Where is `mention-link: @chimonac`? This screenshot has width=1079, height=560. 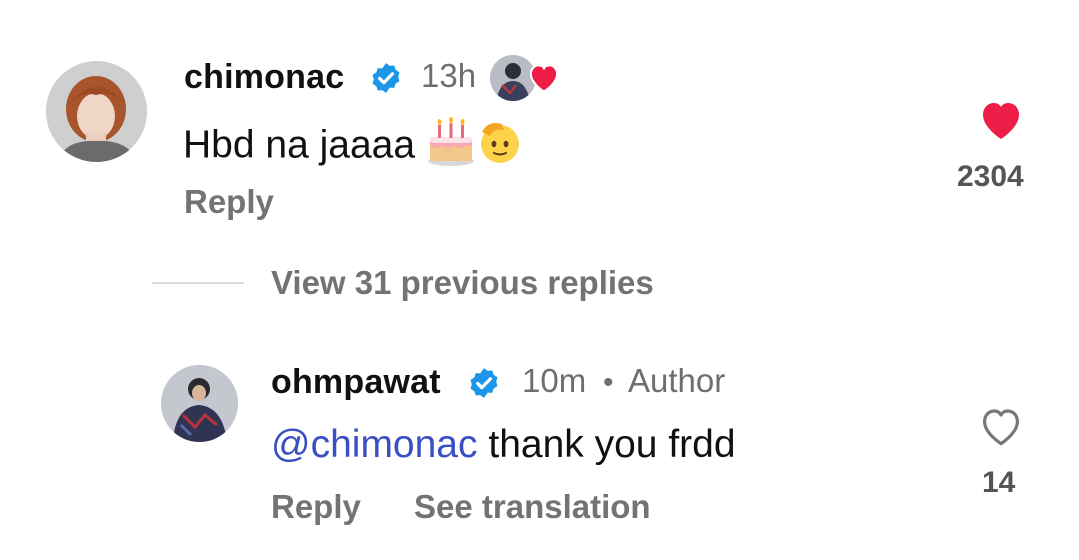
mention-link: @chimonac is located at coordinates (374, 444).